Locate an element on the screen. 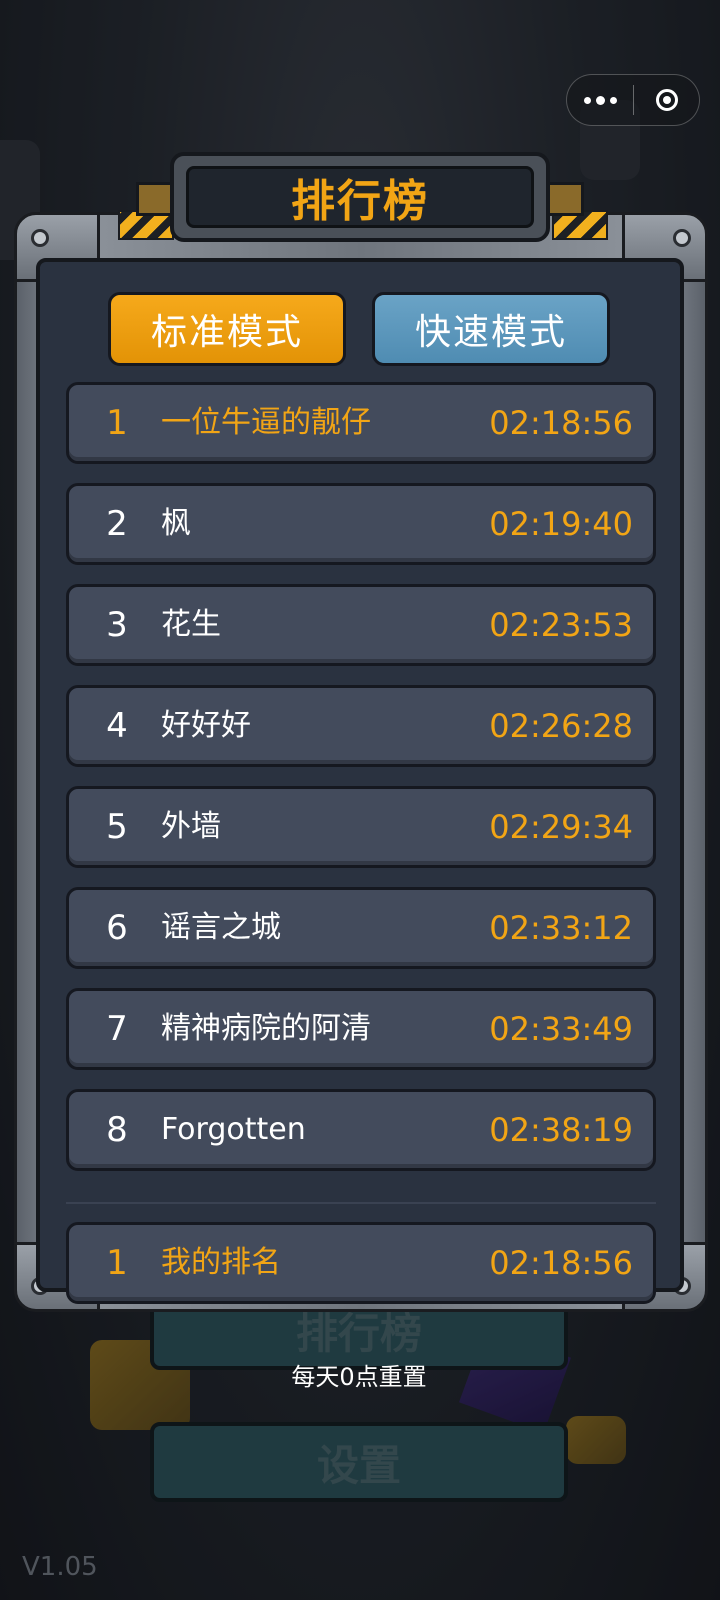 The image size is (720, 1600). rank-number: 2 is located at coordinates (117, 524).